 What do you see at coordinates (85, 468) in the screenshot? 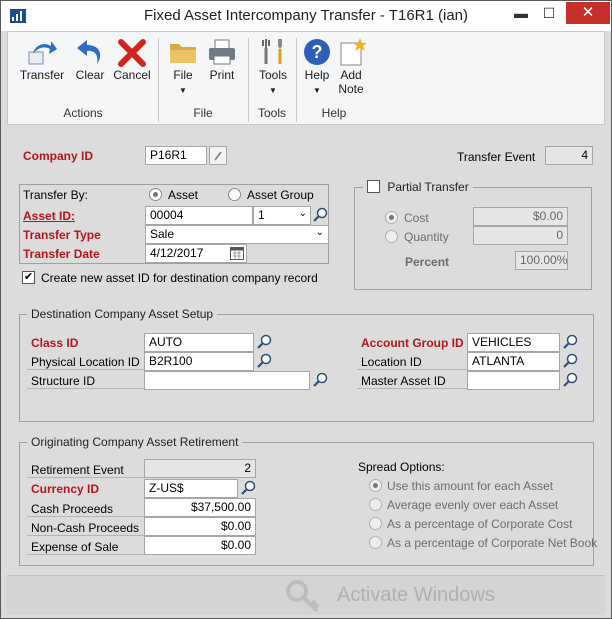
I see `retirement-event-label: Retirement Event` at bounding box center [85, 468].